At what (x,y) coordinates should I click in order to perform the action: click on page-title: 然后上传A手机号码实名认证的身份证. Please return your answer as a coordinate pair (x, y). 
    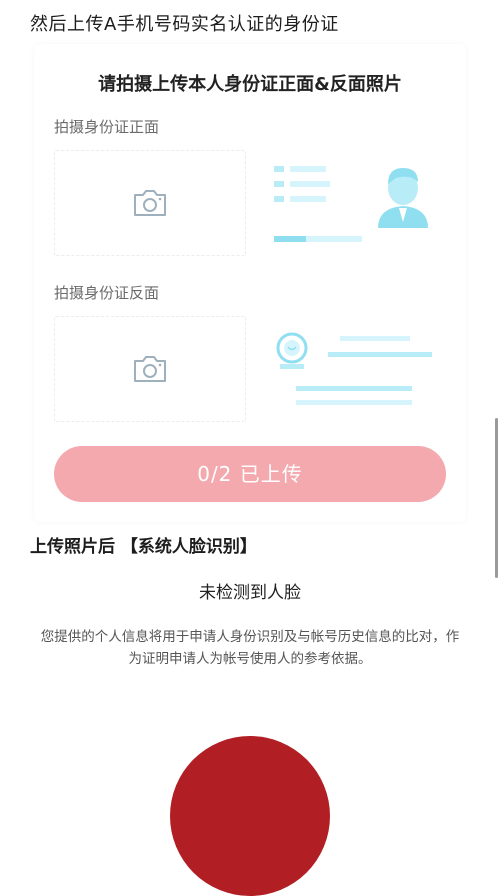
    Looking at the image, I should click on (184, 24).